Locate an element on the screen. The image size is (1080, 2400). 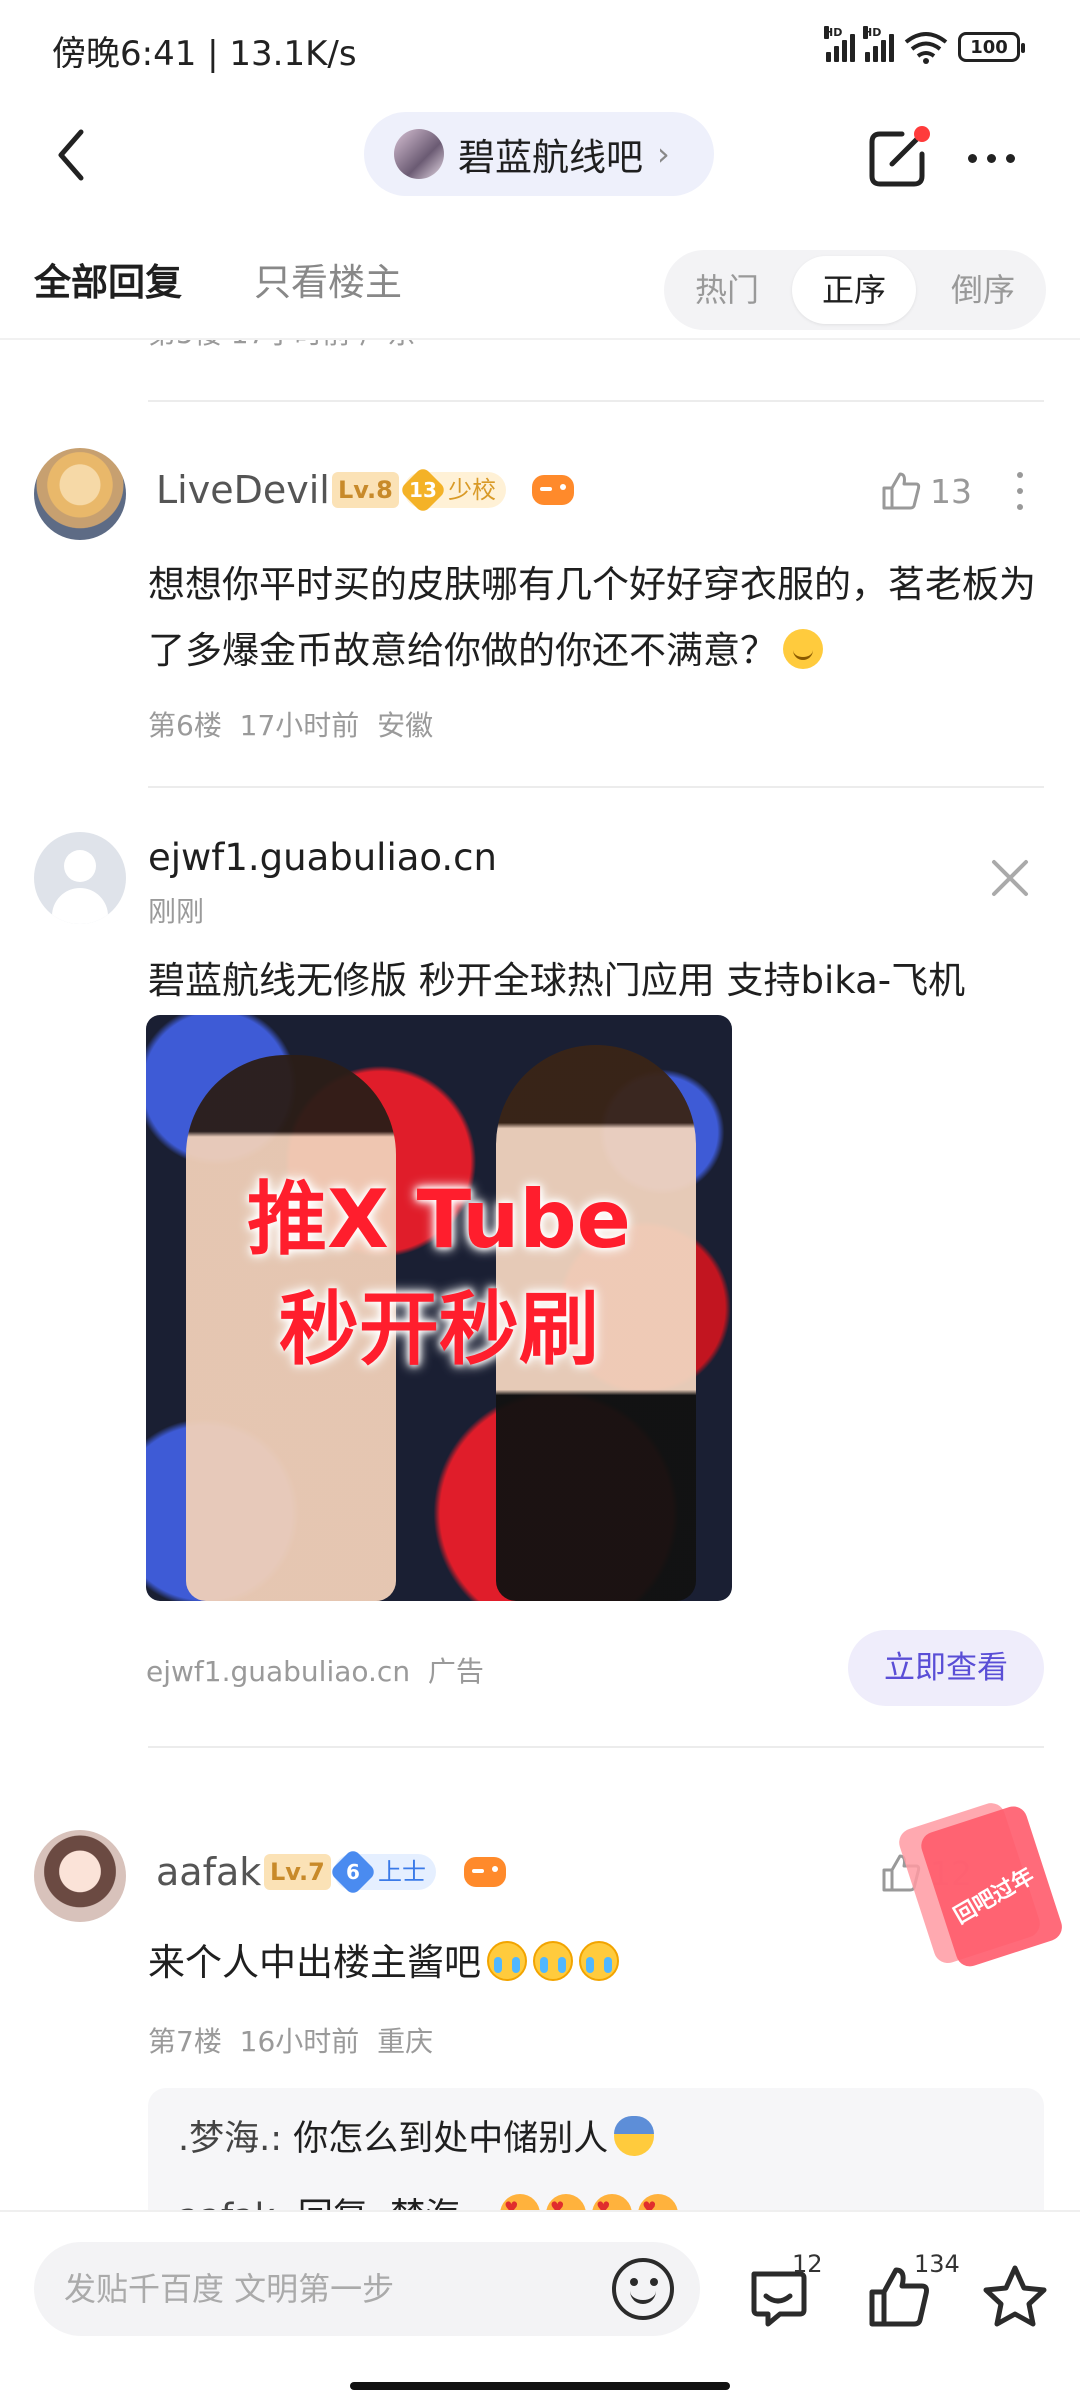
wifi-icon is located at coordinates (926, 48).